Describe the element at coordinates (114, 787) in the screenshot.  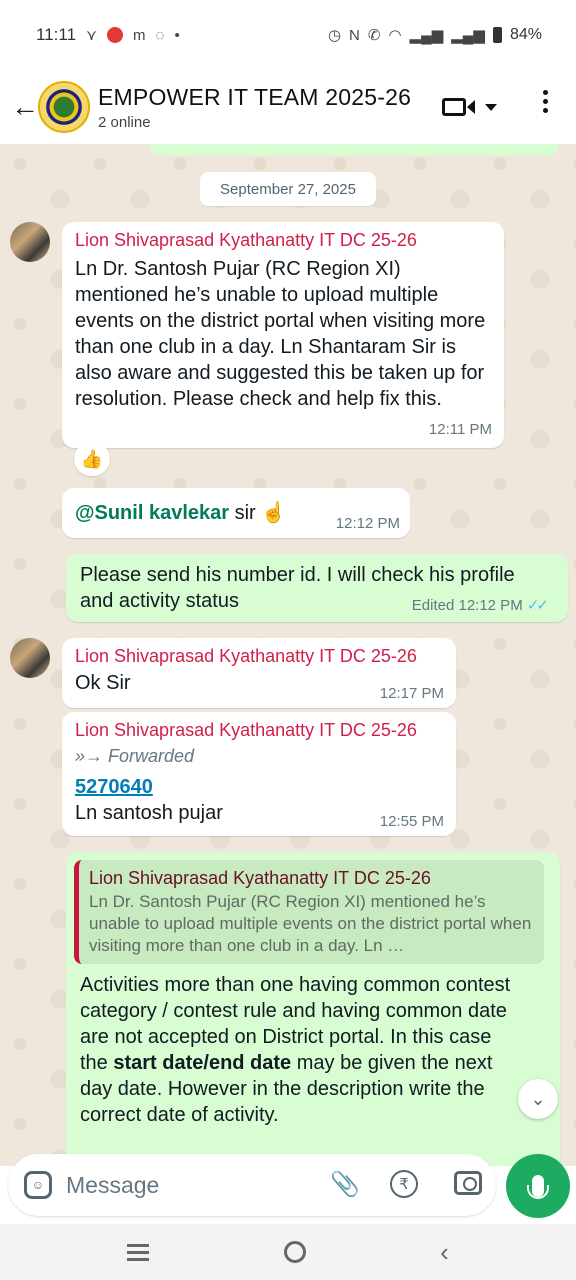
I see `phone-number-link: 5270640` at that location.